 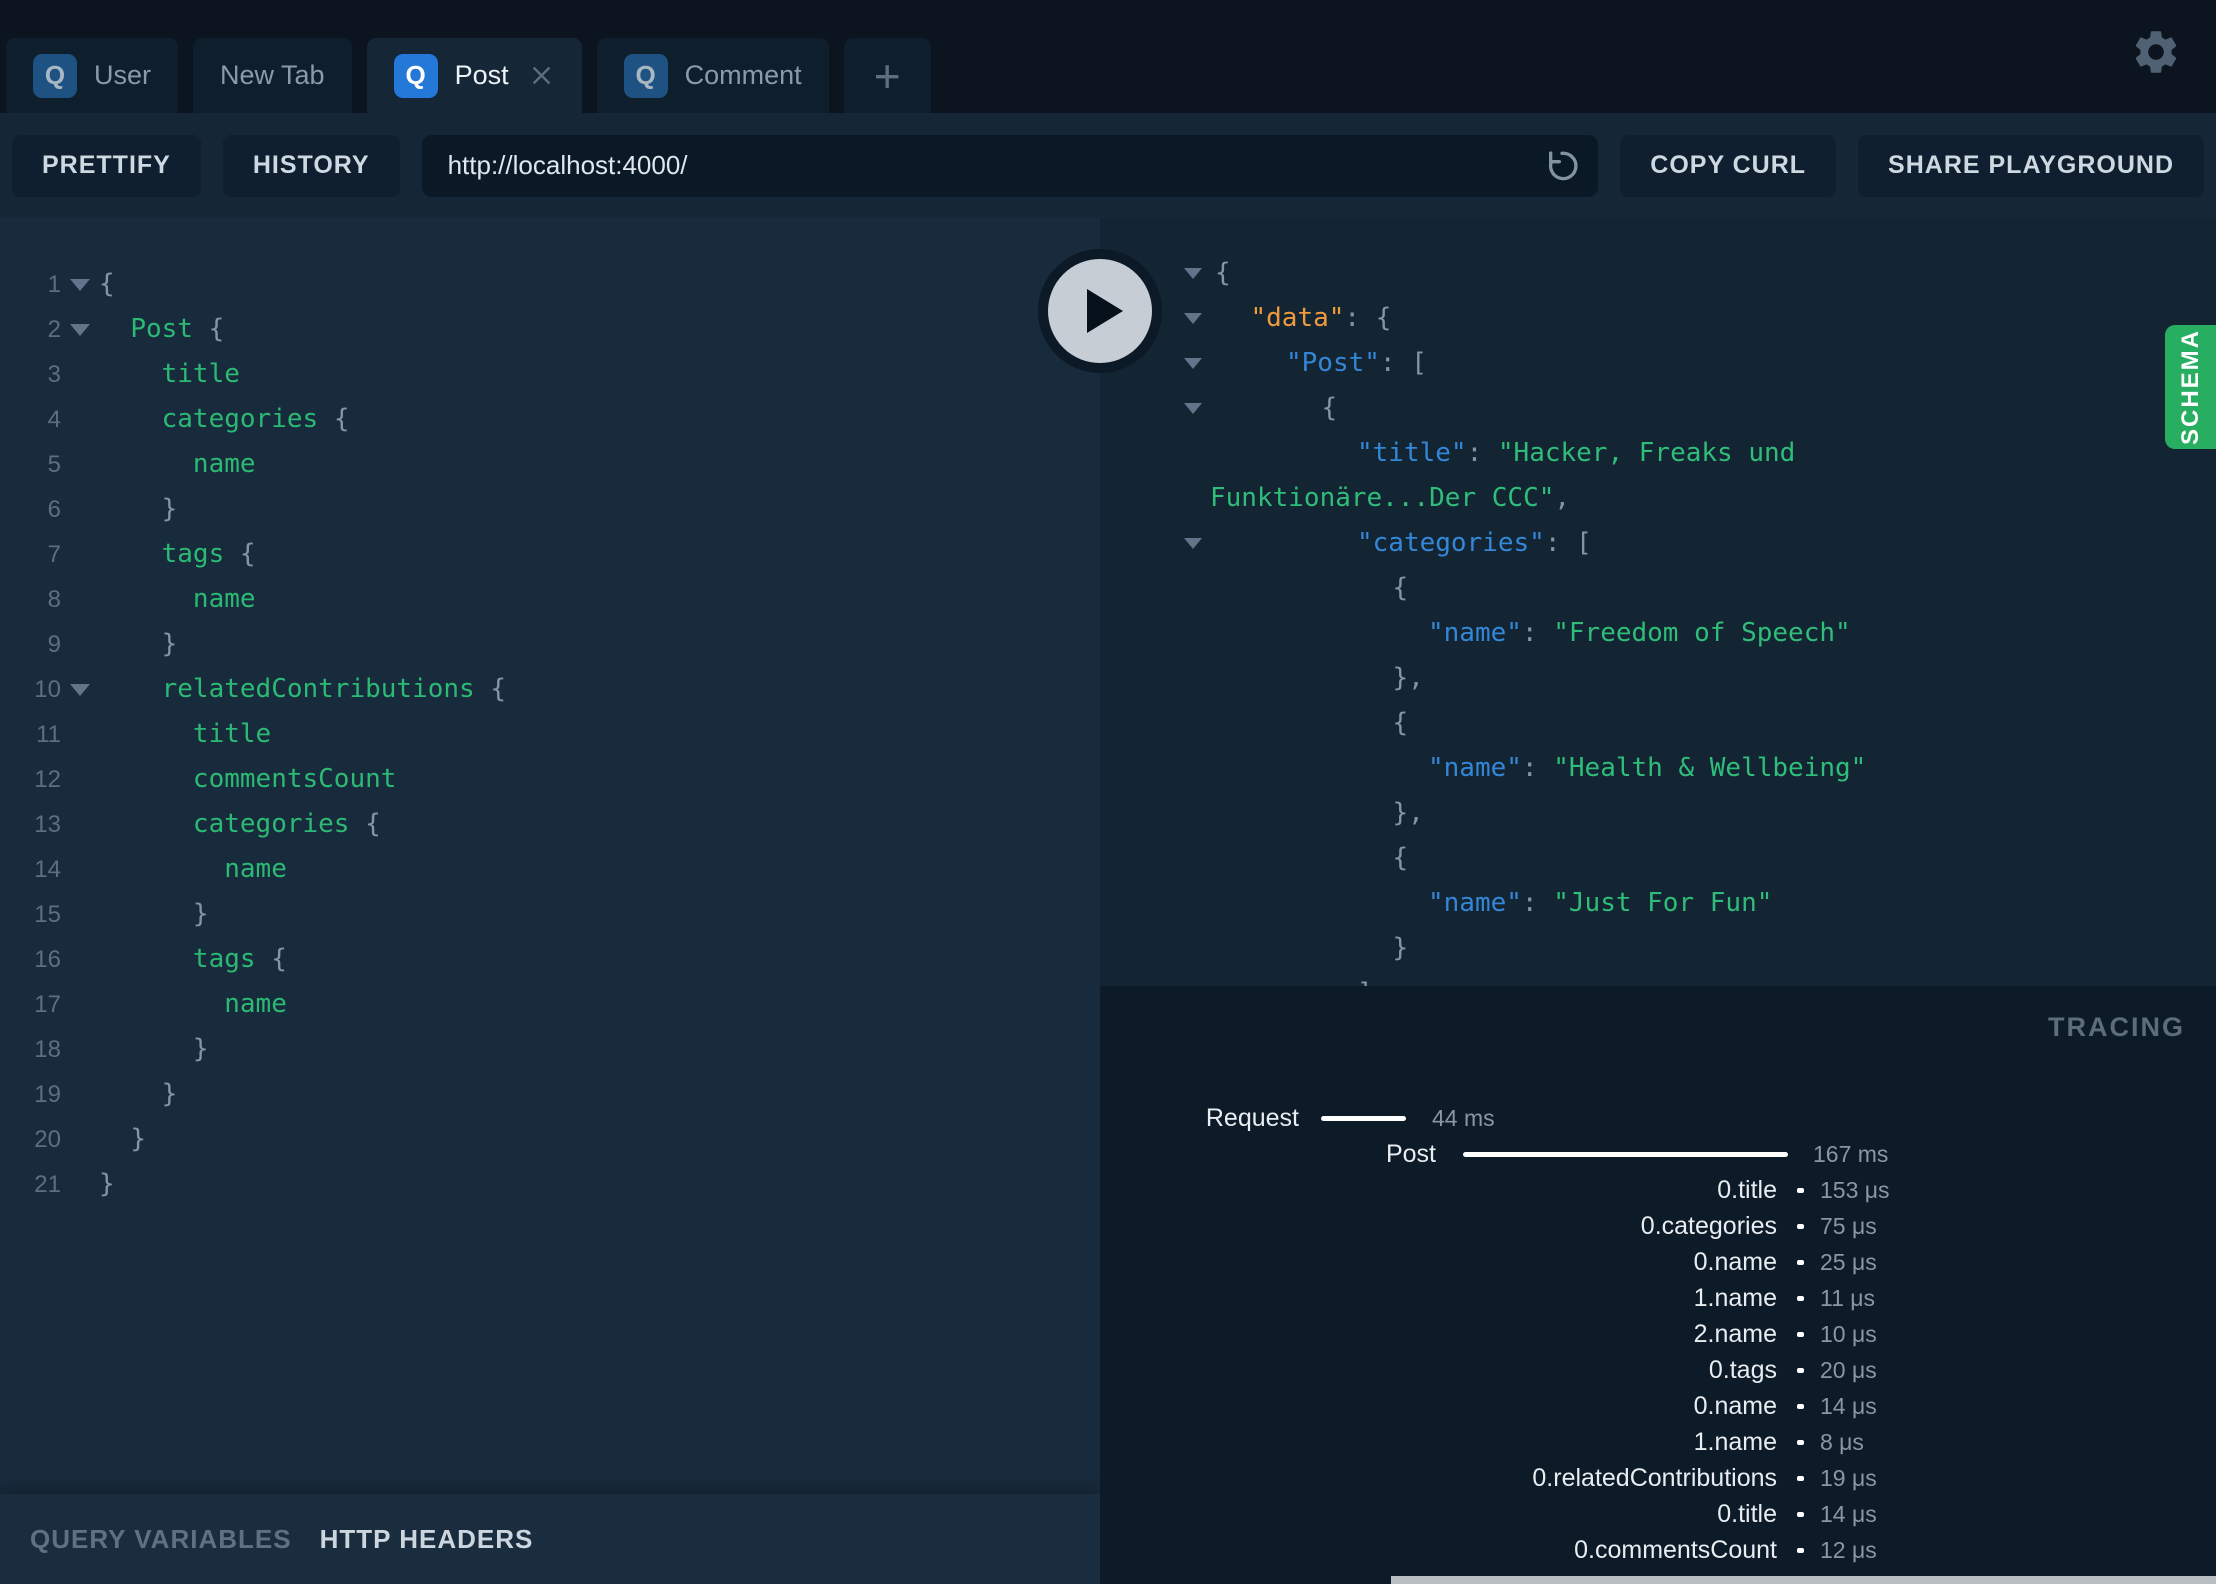 I want to click on code-text: categories {, so click(x=255, y=419).